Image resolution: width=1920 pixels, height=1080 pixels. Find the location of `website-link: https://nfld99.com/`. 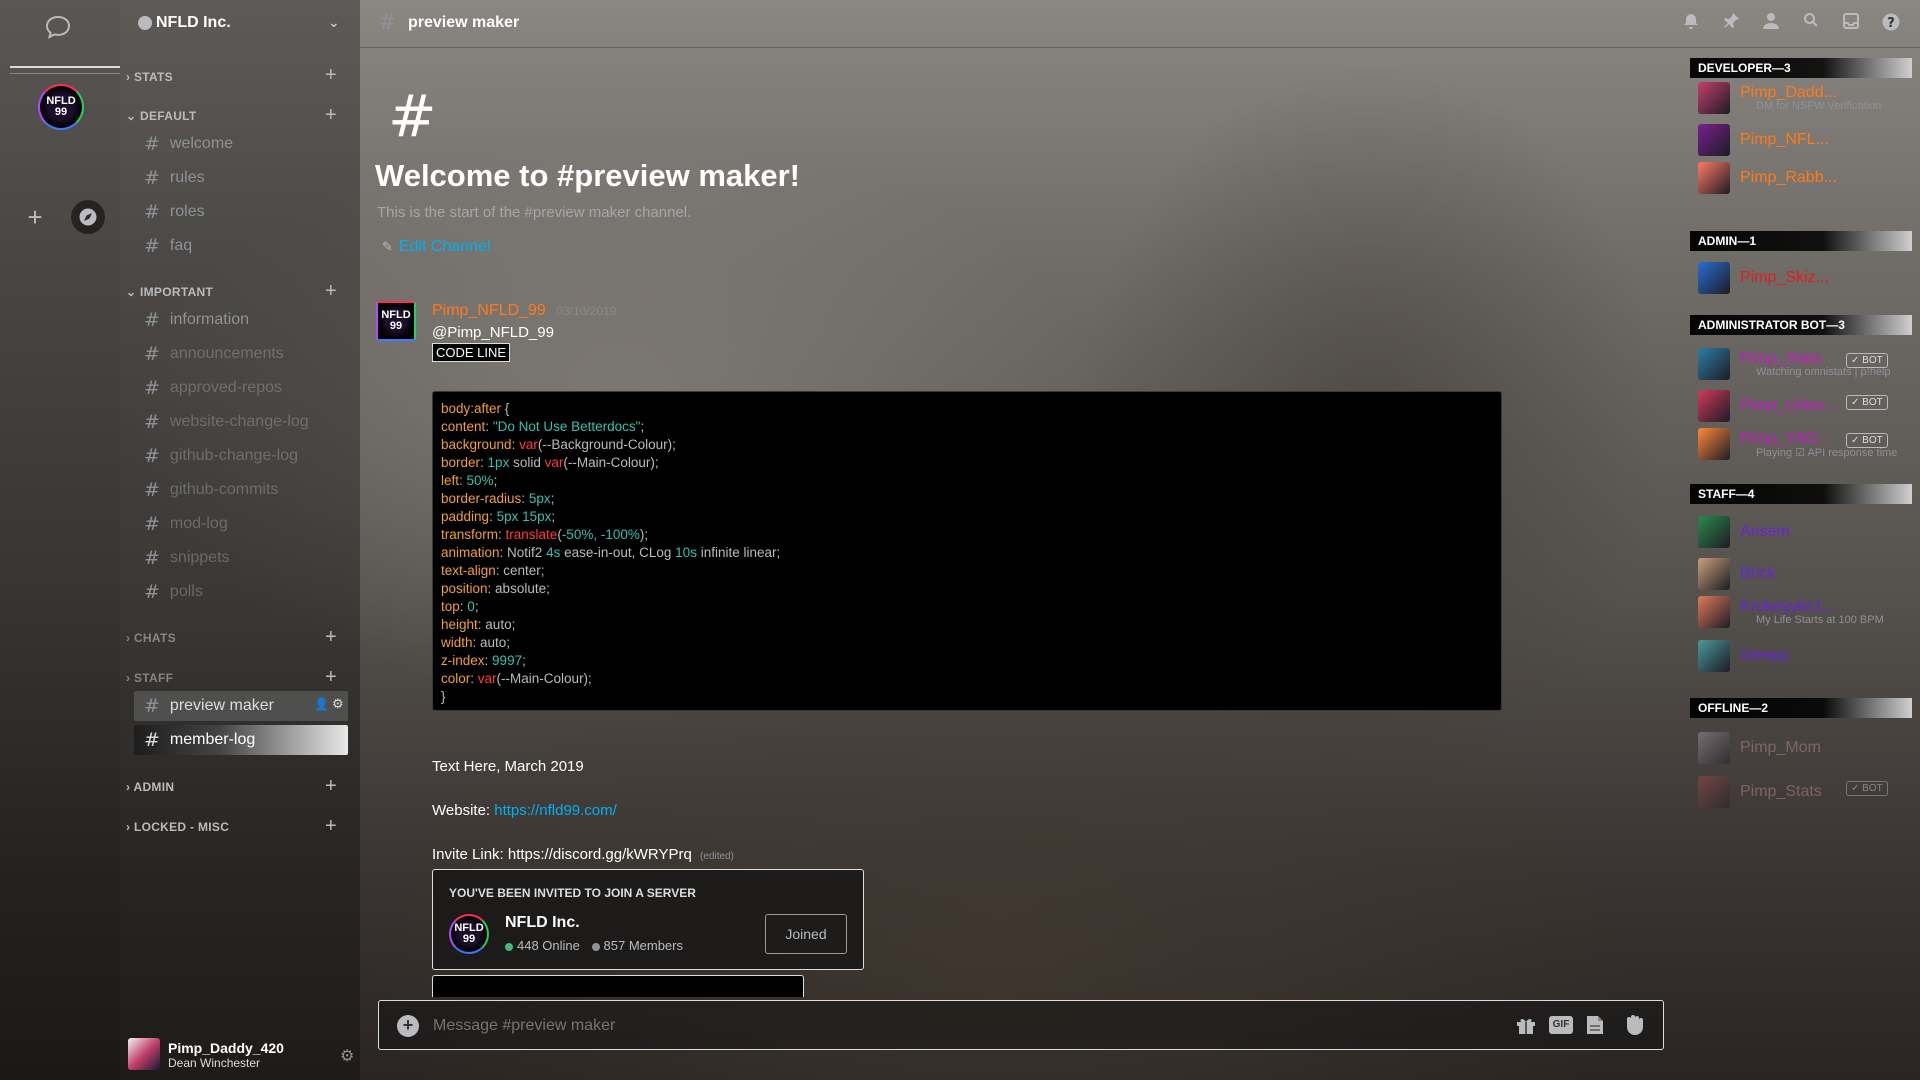

website-link: https://nfld99.com/ is located at coordinates (555, 810).